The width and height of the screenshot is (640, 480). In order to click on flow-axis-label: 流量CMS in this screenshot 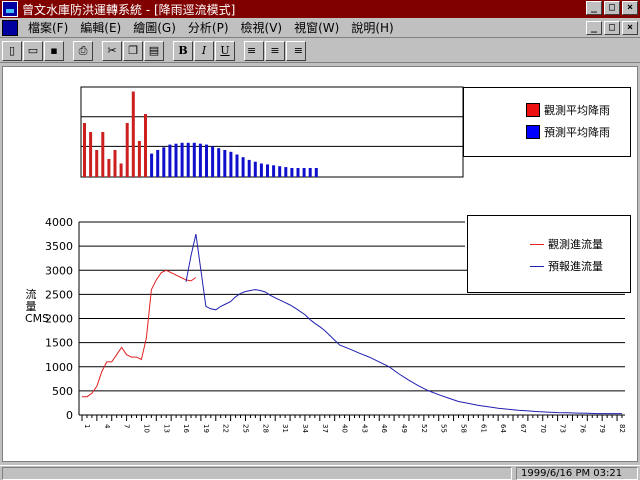, I will do `click(37, 306)`.